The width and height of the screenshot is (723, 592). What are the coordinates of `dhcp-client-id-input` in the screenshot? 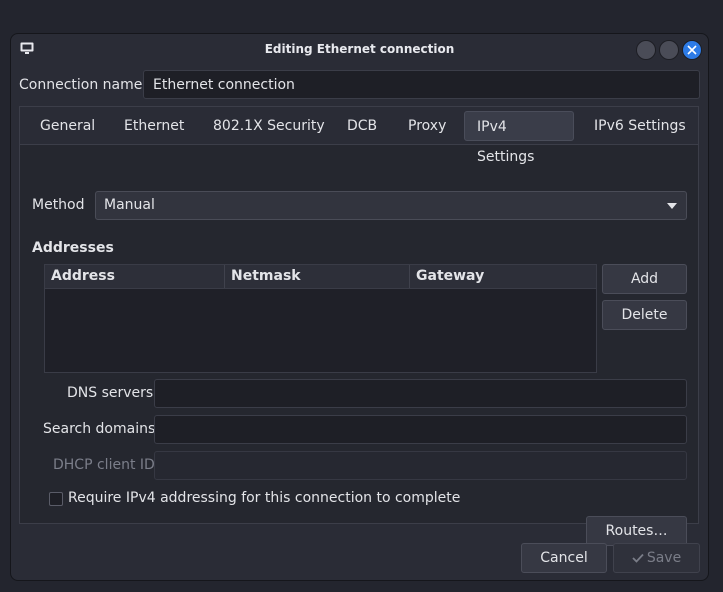 It's located at (420, 465).